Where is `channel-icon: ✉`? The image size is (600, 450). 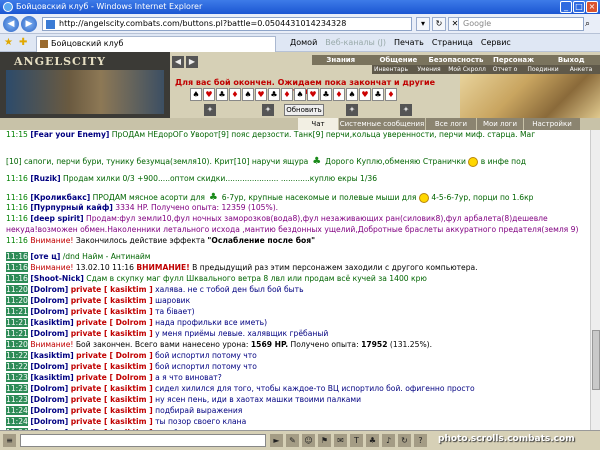 channel-icon: ✉ is located at coordinates (340, 440).